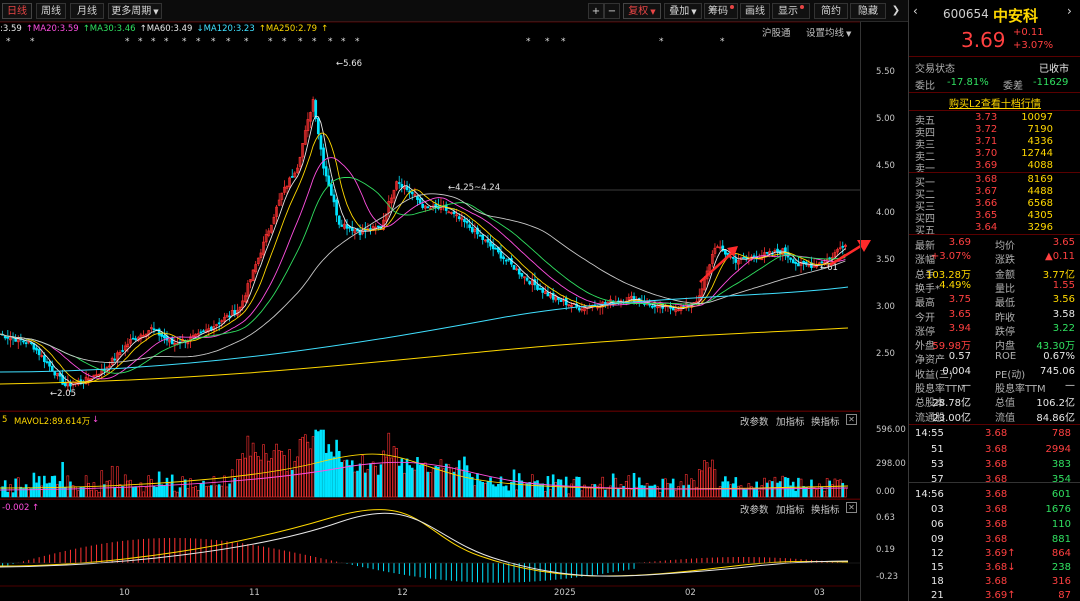  I want to click on stat-value: 3.94, so click(959, 328).